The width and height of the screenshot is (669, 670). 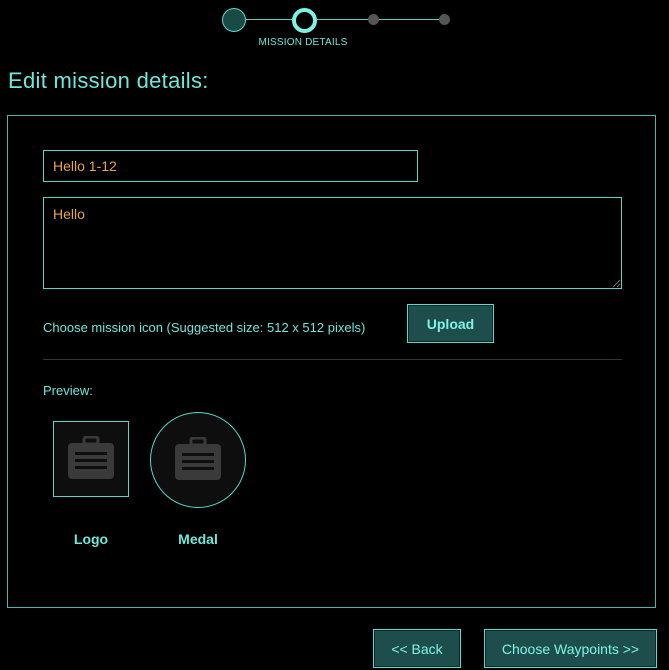 What do you see at coordinates (91, 539) in the screenshot?
I see `logo-caption: Logo` at bounding box center [91, 539].